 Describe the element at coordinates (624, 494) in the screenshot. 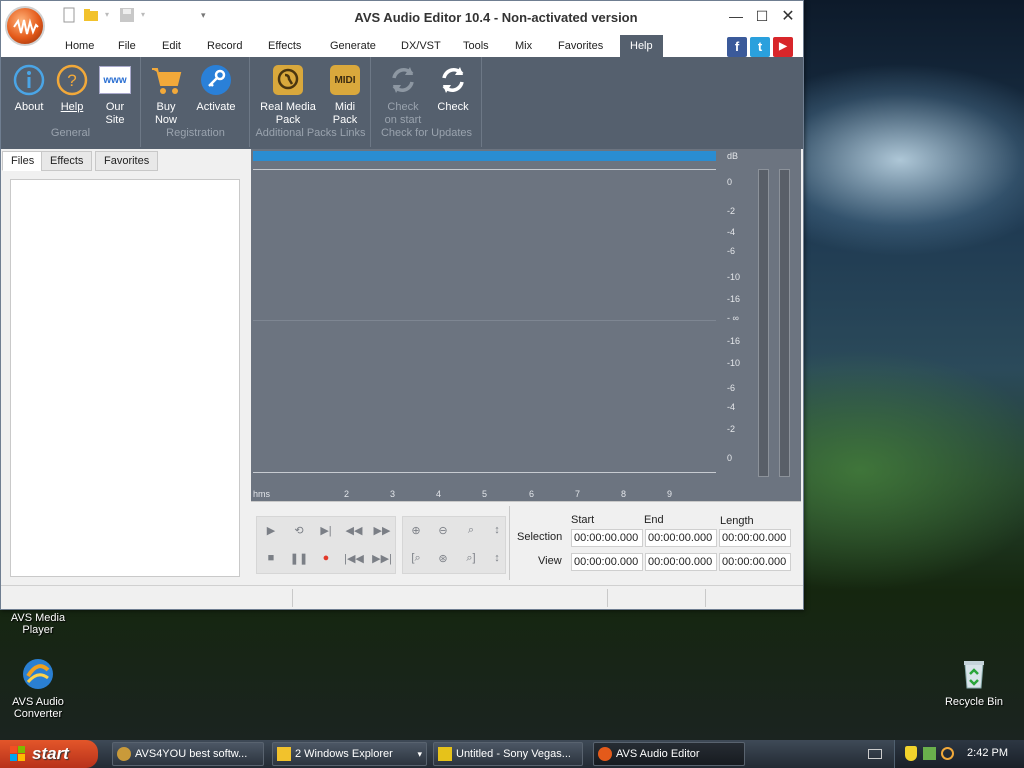

I see `timeline-tick: 8` at that location.